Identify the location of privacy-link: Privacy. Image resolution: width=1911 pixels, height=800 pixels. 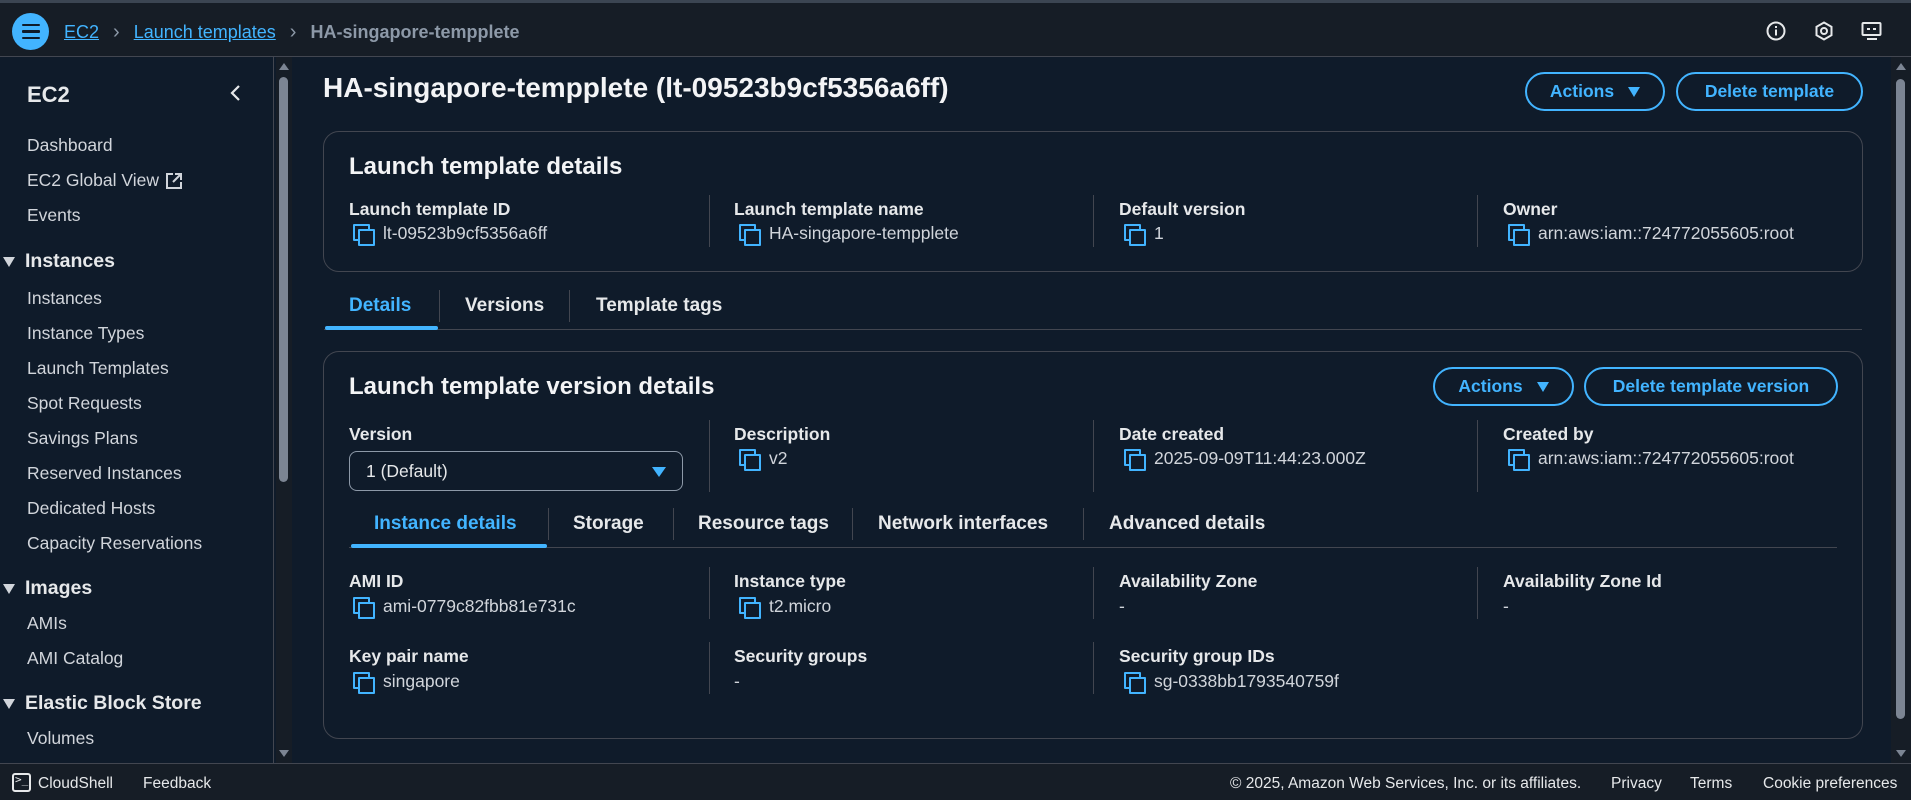
(1636, 784).